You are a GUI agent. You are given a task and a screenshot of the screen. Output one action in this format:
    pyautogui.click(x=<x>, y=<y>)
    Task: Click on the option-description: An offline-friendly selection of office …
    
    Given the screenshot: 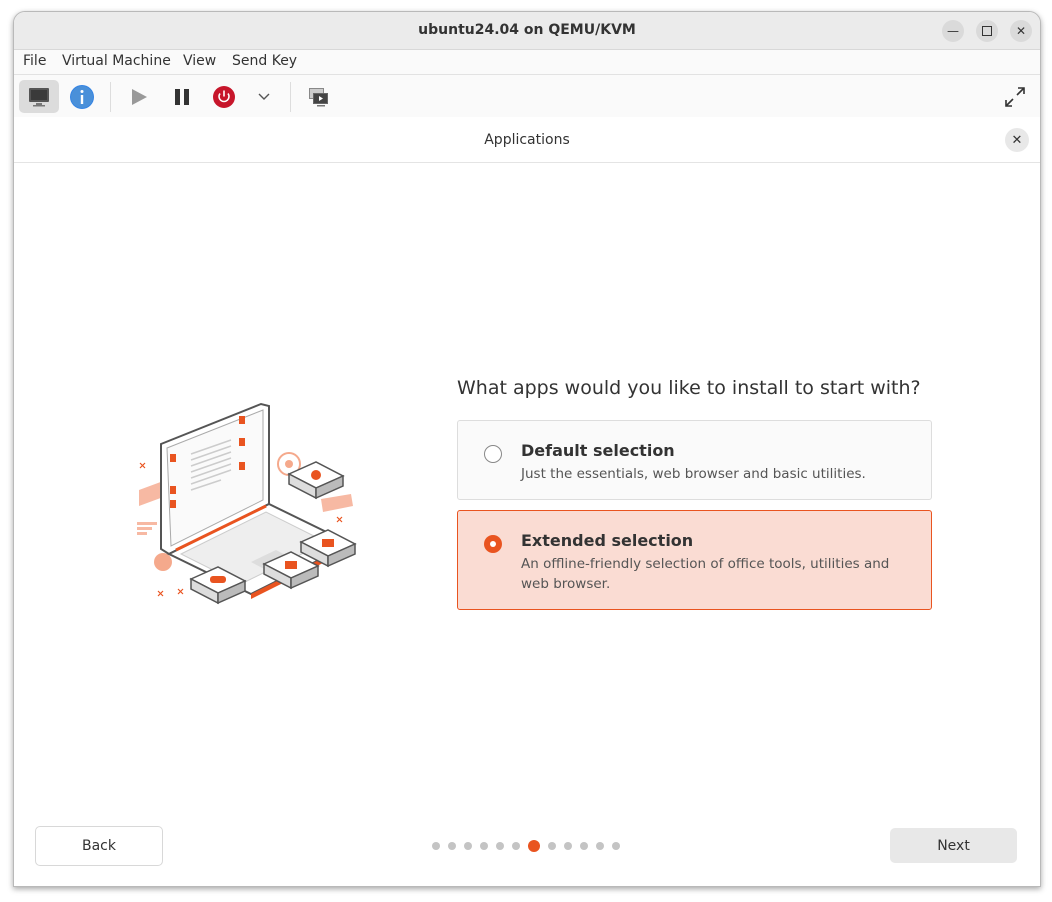 What is the action you would take?
    pyautogui.click(x=705, y=574)
    